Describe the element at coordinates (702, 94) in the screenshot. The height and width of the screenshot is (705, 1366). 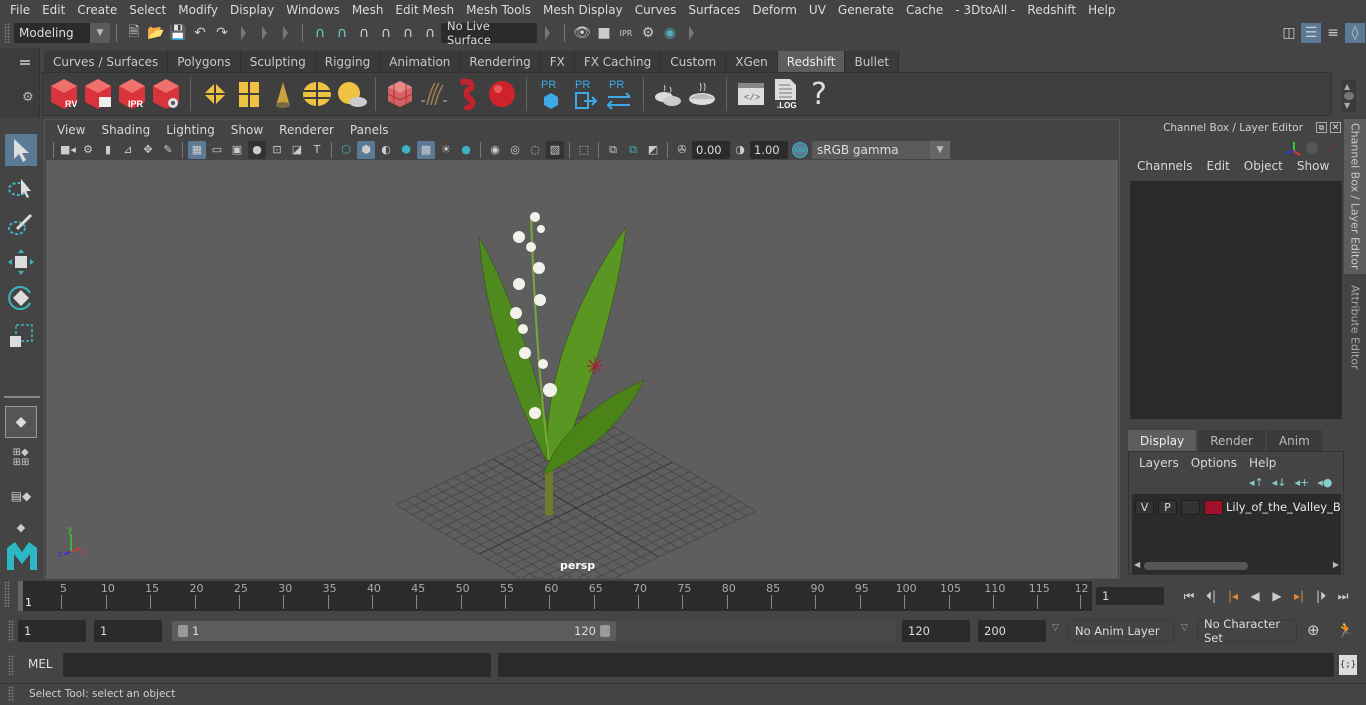
I see `bake-icon` at that location.